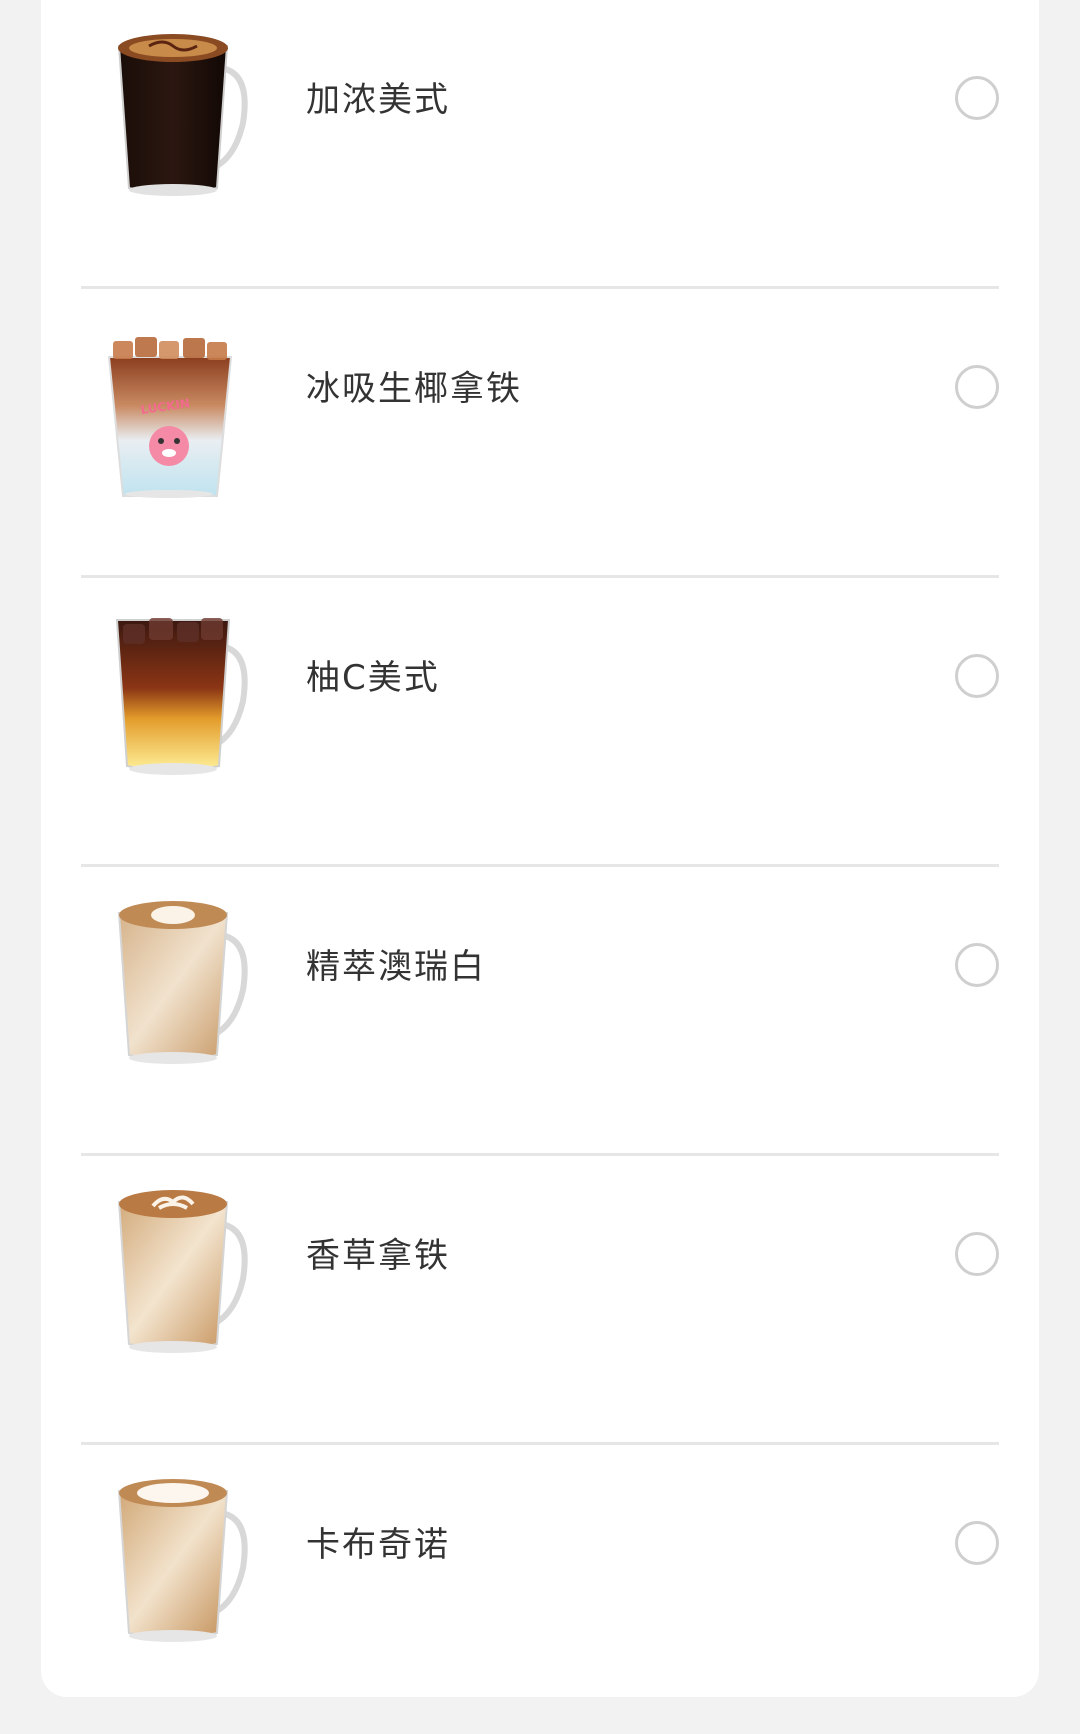 The width and height of the screenshot is (1080, 1734). I want to click on flat-white-mug-icon, so click(184, 982).